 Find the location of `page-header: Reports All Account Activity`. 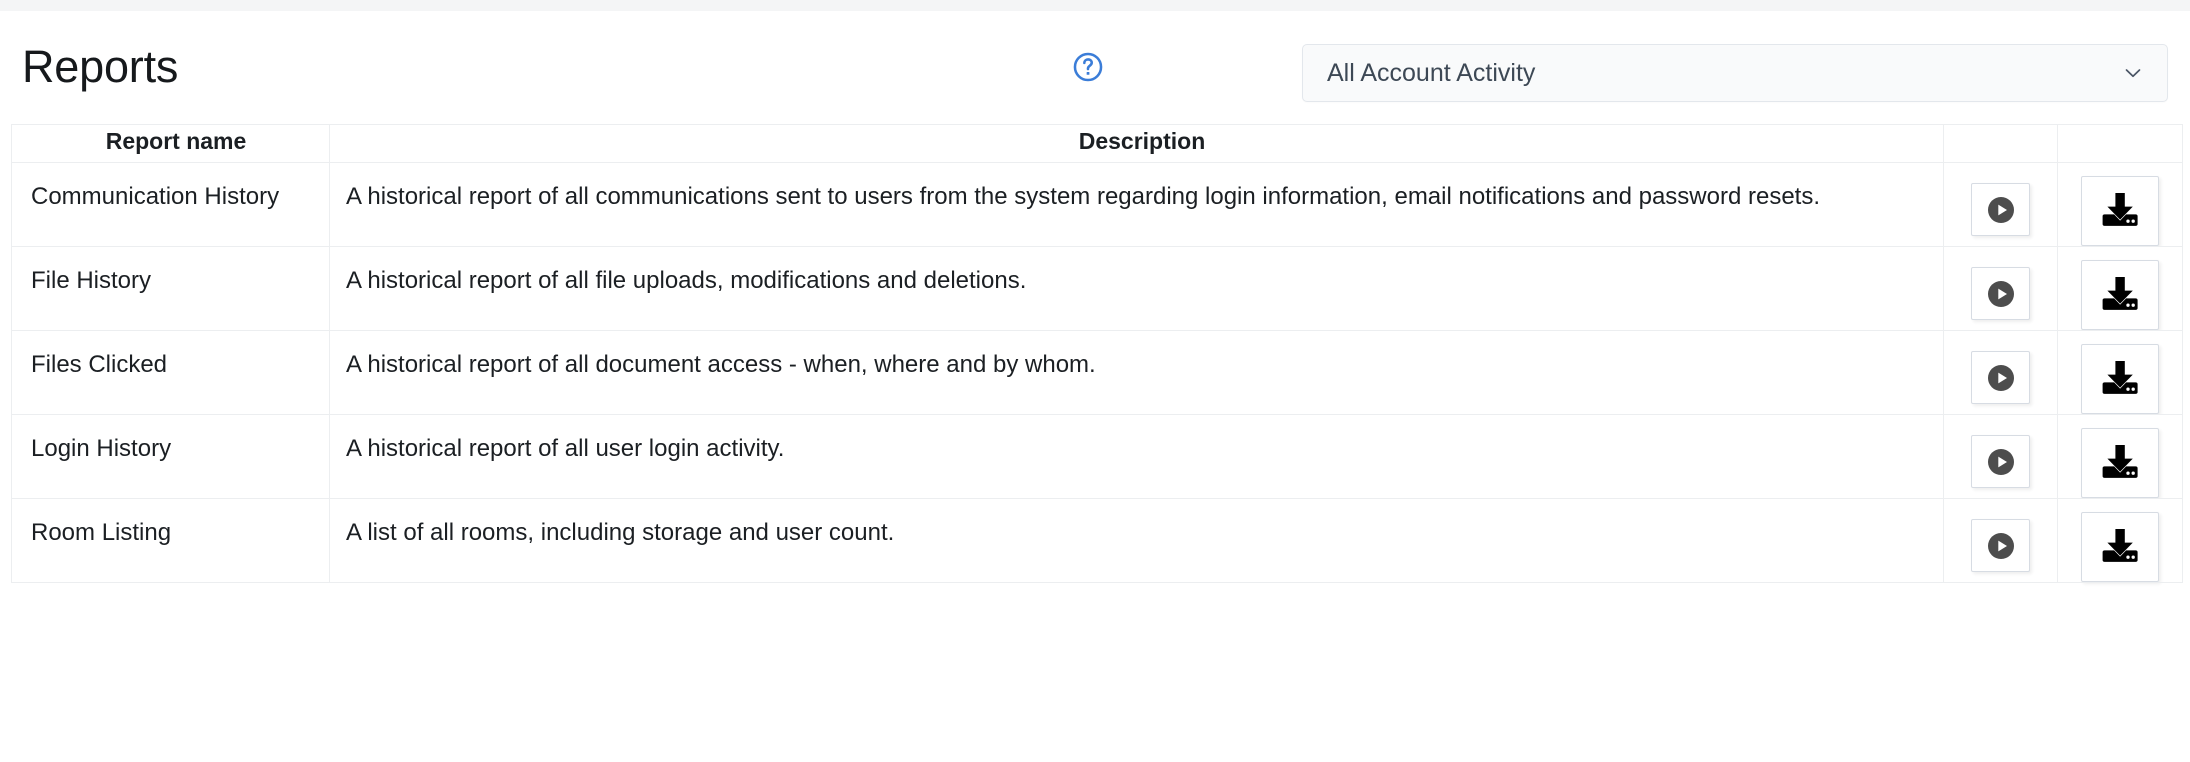

page-header: Reports All Account Activity is located at coordinates (1095, 67).